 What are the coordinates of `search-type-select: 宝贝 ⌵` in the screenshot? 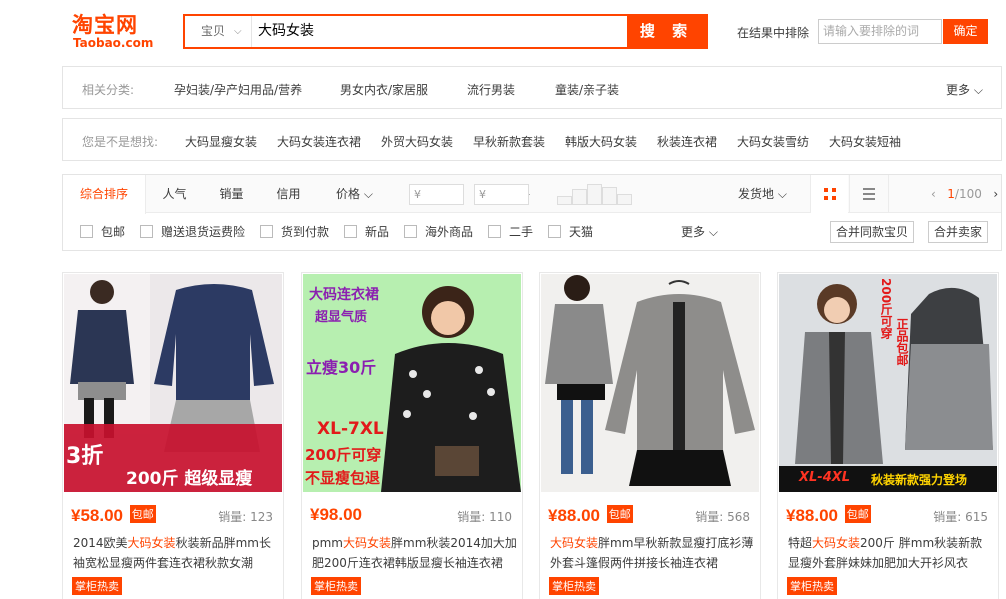 It's located at (218, 31).